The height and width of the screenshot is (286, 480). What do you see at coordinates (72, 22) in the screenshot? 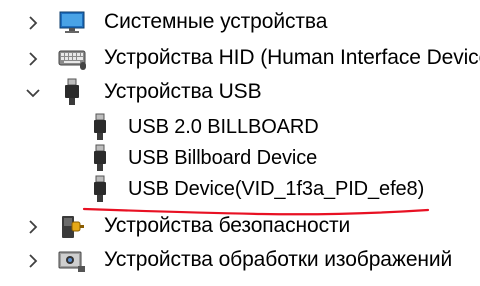
I see `computer-icon` at bounding box center [72, 22].